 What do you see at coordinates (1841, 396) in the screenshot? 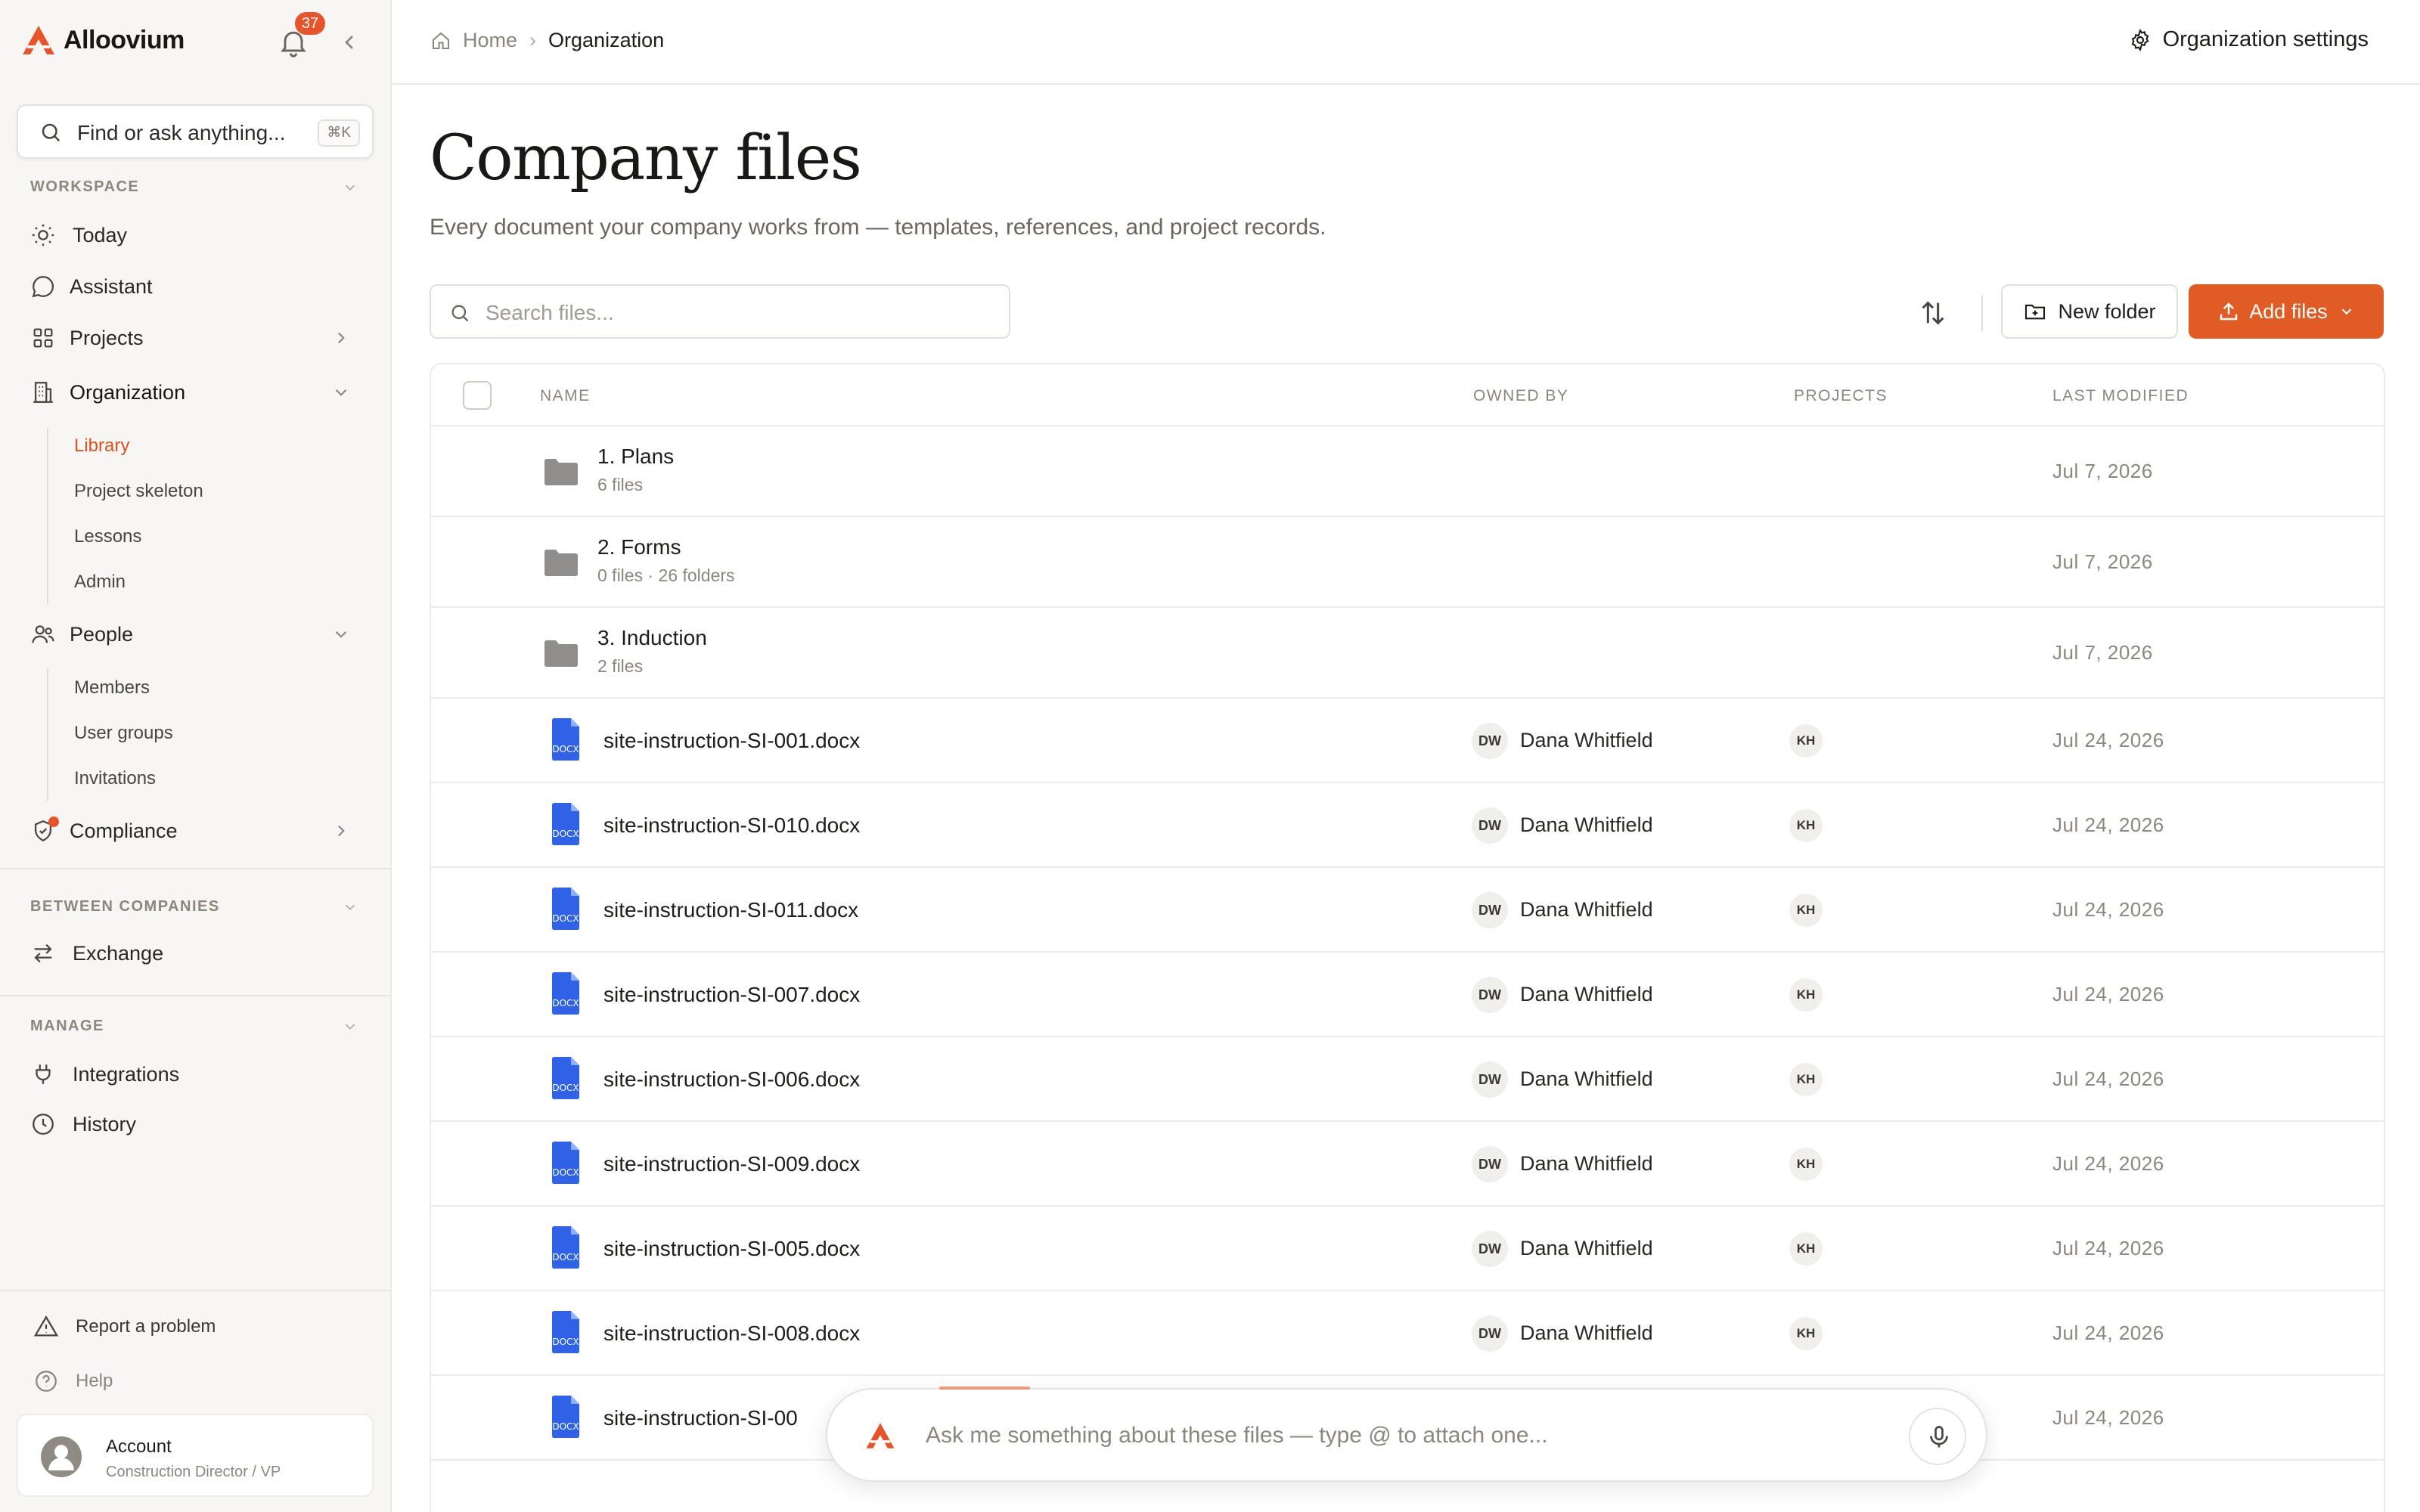
I see `column-header-projects: PROJECTS` at bounding box center [1841, 396].